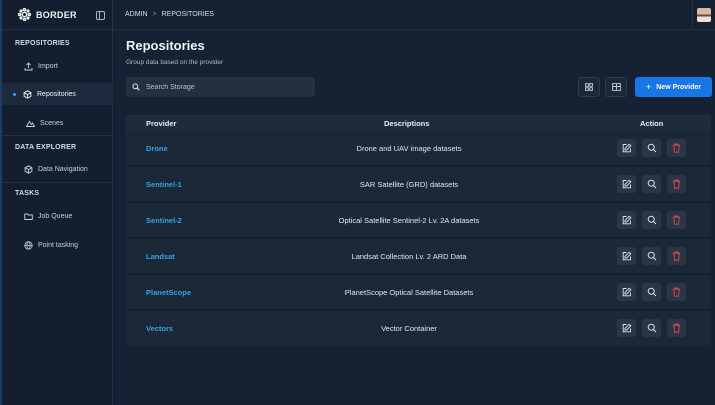 The width and height of the screenshot is (715, 405). What do you see at coordinates (409, 184) in the screenshot?
I see `provider-description: SAR Satellite (GRD) datasets` at bounding box center [409, 184].